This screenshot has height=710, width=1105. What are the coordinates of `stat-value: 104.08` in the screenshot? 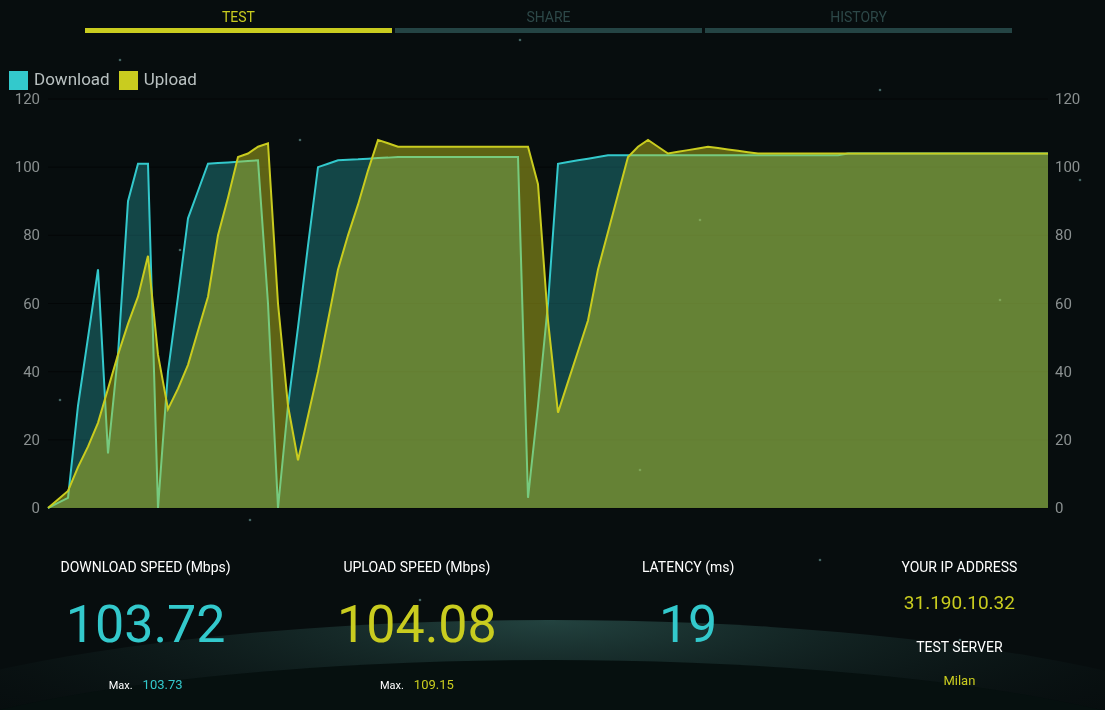 It's located at (416, 625).